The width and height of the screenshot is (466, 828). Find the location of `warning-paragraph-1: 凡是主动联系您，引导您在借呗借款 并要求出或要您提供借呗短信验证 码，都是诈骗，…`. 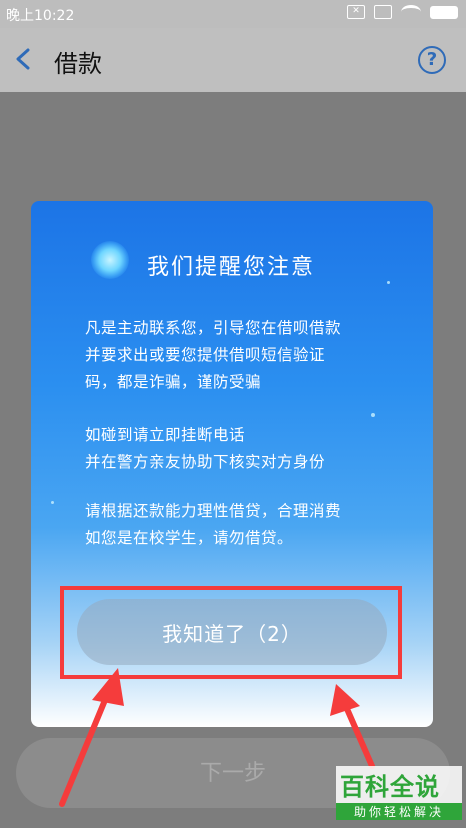

warning-paragraph-1: 凡是主动联系您，引导您在借呗借款 并要求出或要您提供借呗短信验证 码，都是诈骗，… is located at coordinates (213, 355).